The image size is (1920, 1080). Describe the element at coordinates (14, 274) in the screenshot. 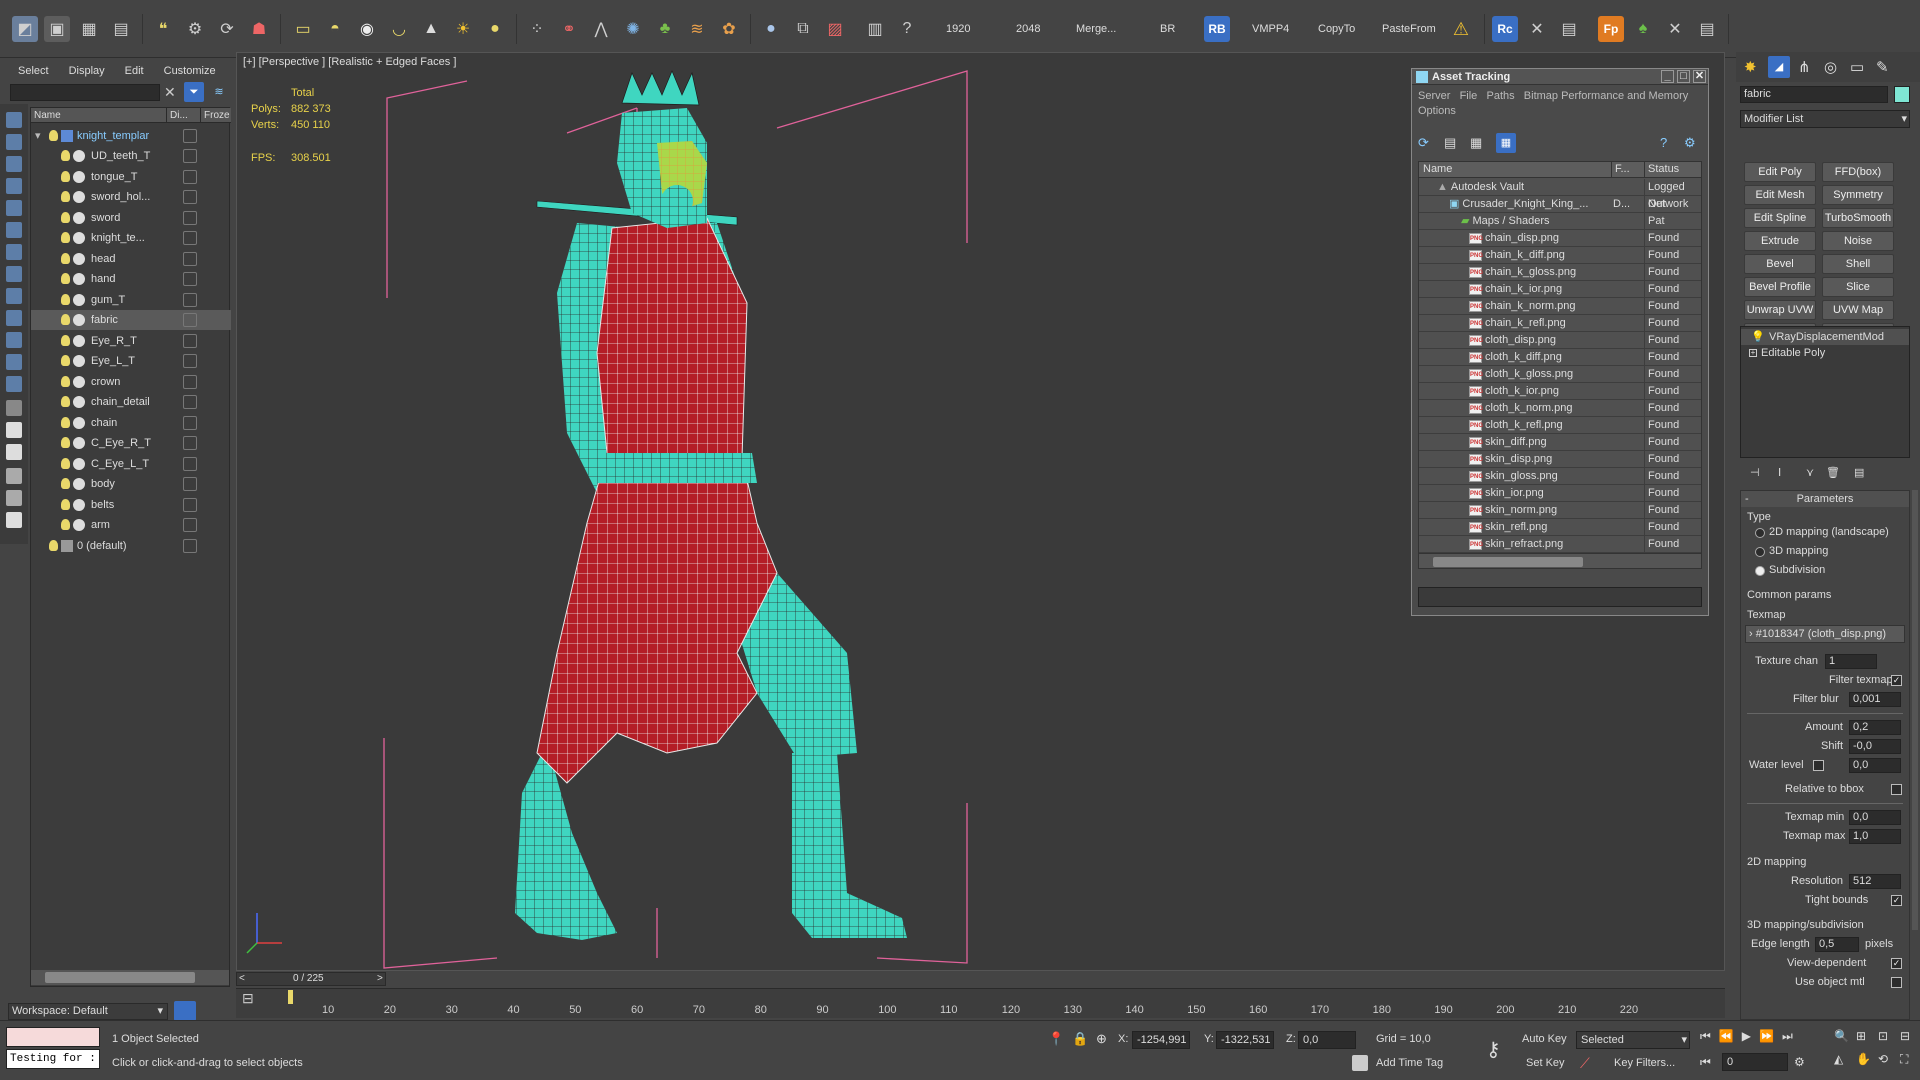

I see `display-bones-icon` at that location.